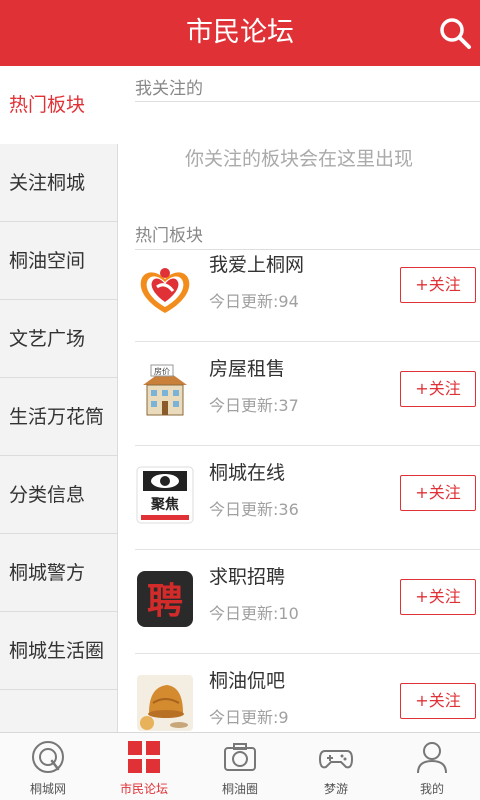 Image resolution: width=480 pixels, height=800 pixels. What do you see at coordinates (336, 759) in the screenshot?
I see `gamepad-icon` at bounding box center [336, 759].